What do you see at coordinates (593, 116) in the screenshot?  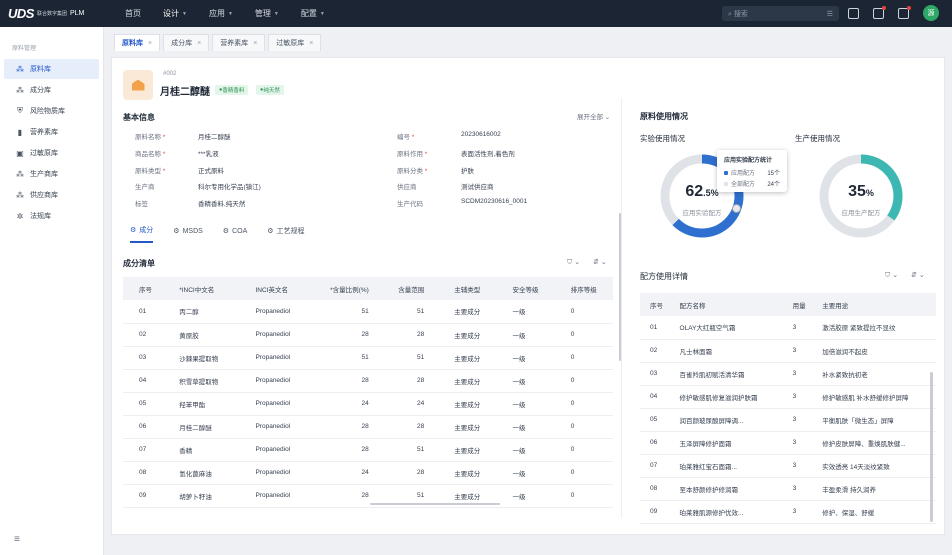 I see `expand-all-button: 展开全部 ⌄` at bounding box center [593, 116].